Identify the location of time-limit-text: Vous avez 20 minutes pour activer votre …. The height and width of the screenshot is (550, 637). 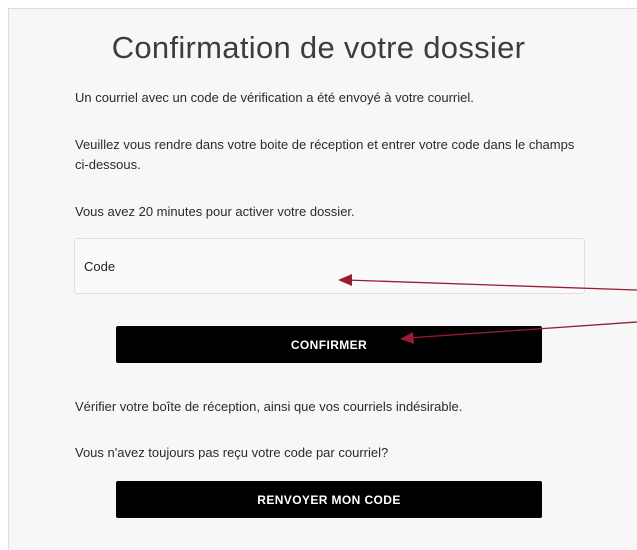
(215, 211).